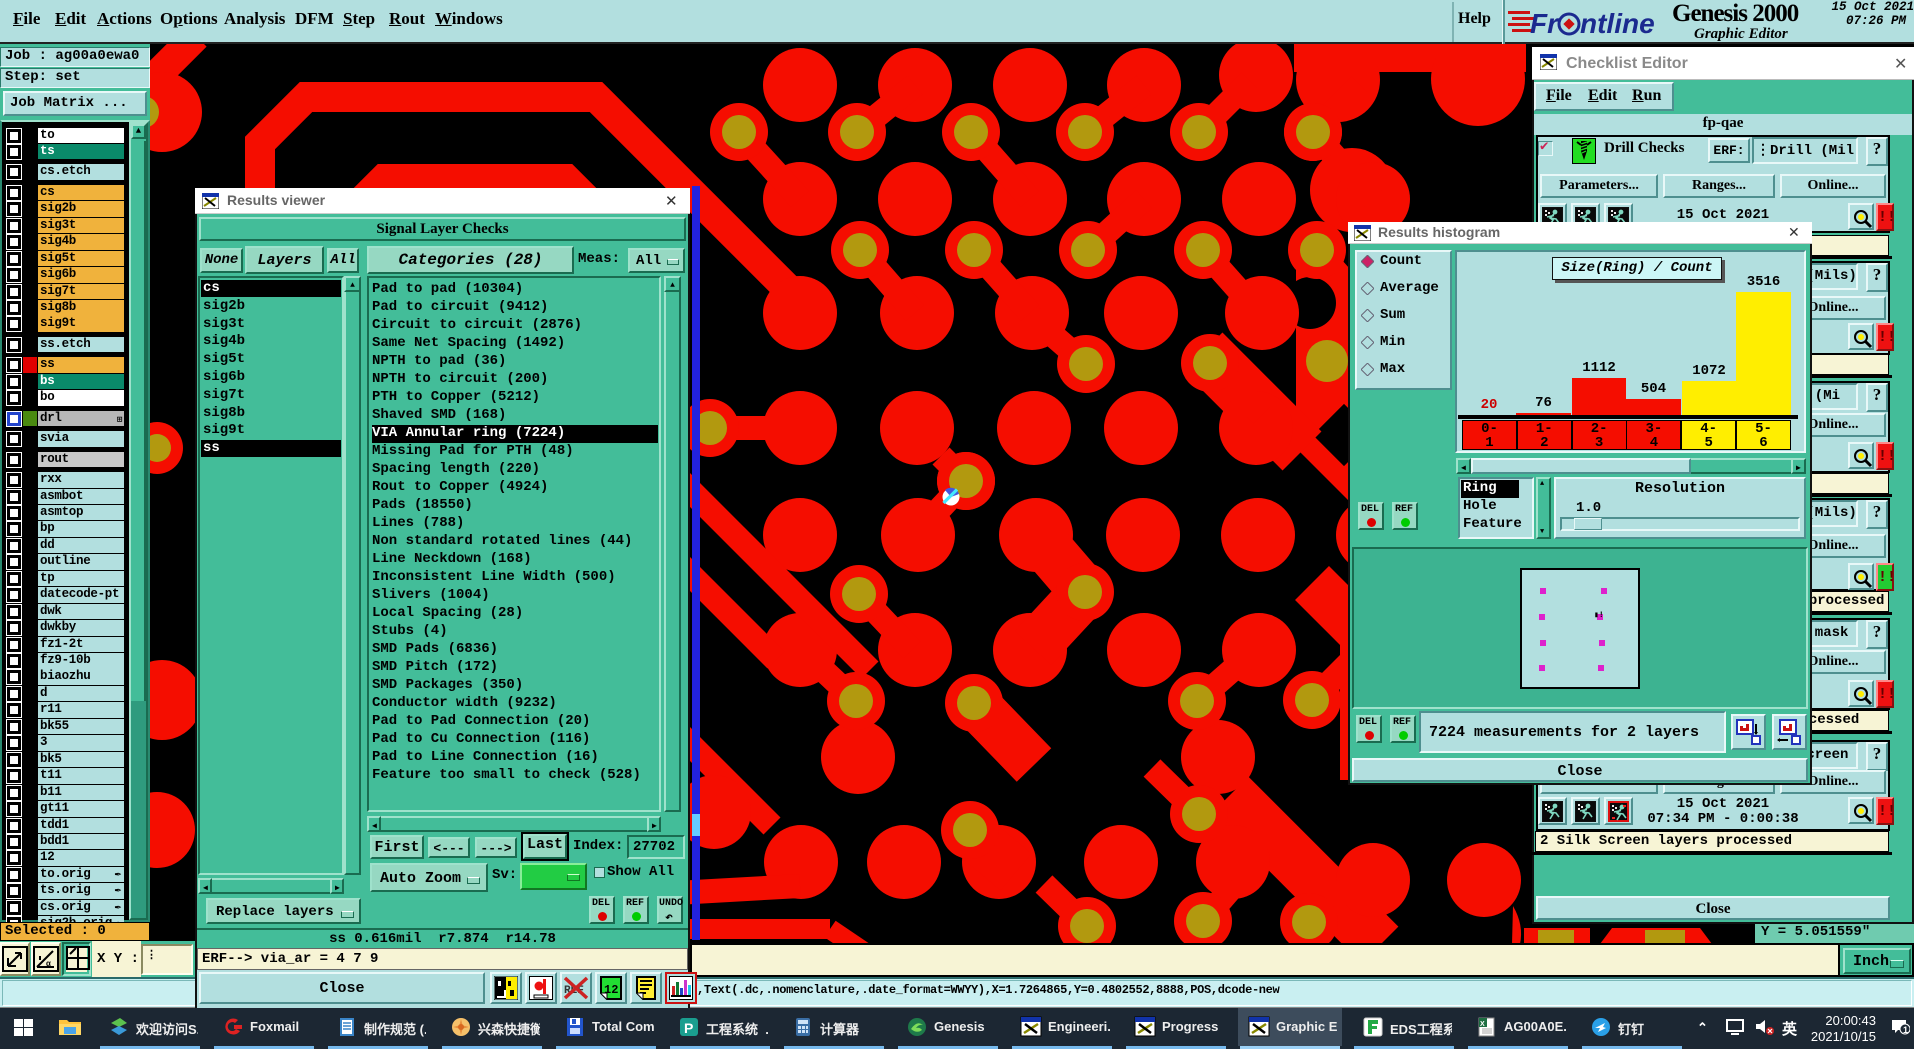  Describe the element at coordinates (688, 1028) in the screenshot. I see `svg-text: P` at that location.